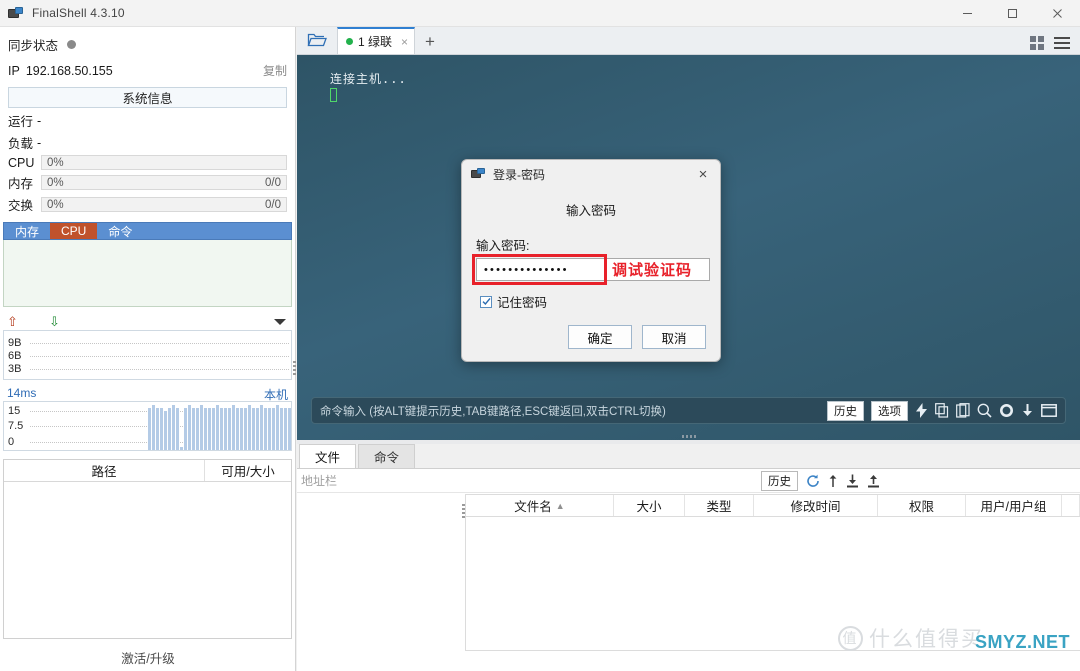  What do you see at coordinates (147, 97) in the screenshot?
I see `system-info-button: 系统信息` at bounding box center [147, 97].